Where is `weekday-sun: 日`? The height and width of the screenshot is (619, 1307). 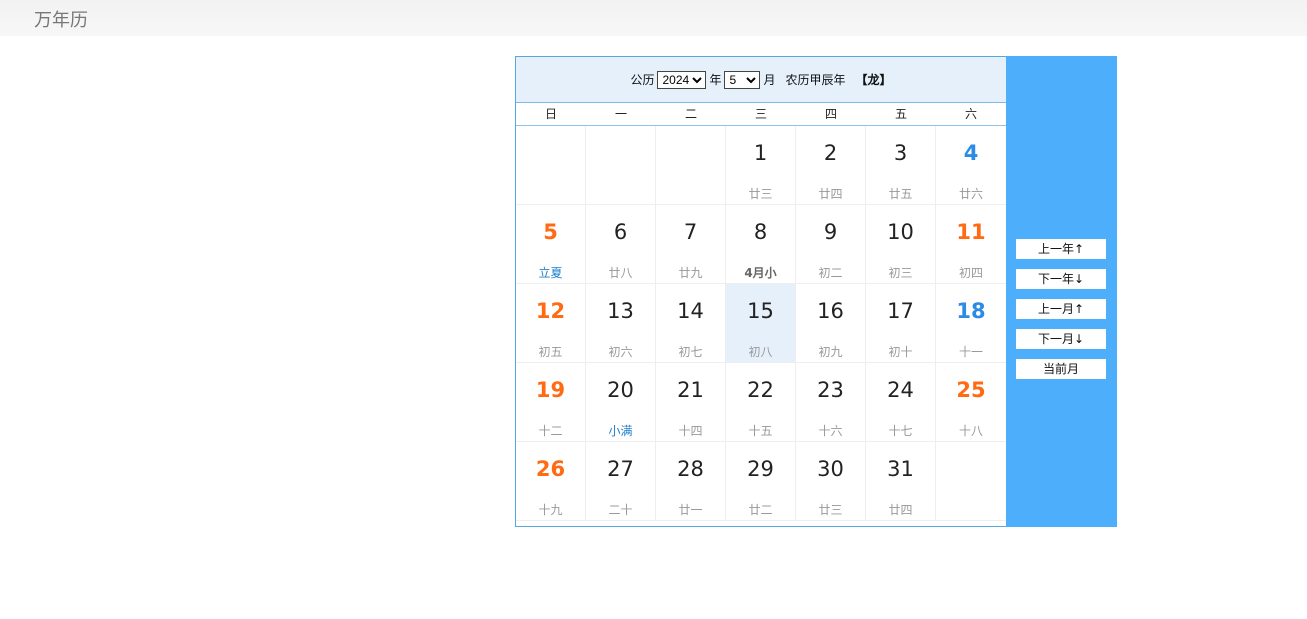
weekday-sun: 日 is located at coordinates (550, 114).